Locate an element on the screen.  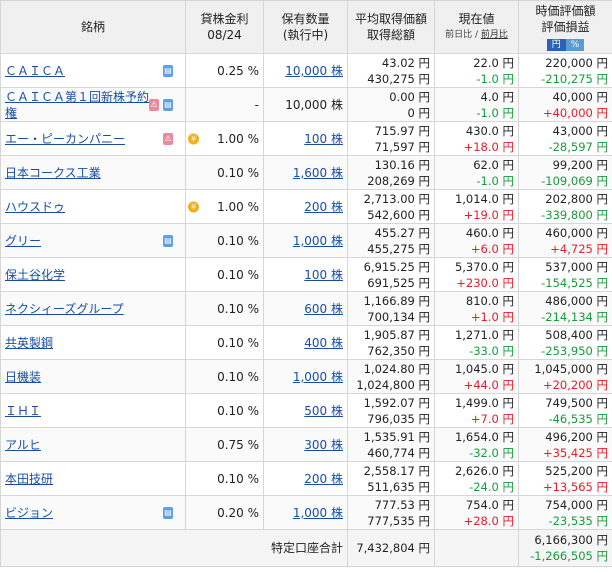
quantity-link: 600 株 is located at coordinates (323, 309).